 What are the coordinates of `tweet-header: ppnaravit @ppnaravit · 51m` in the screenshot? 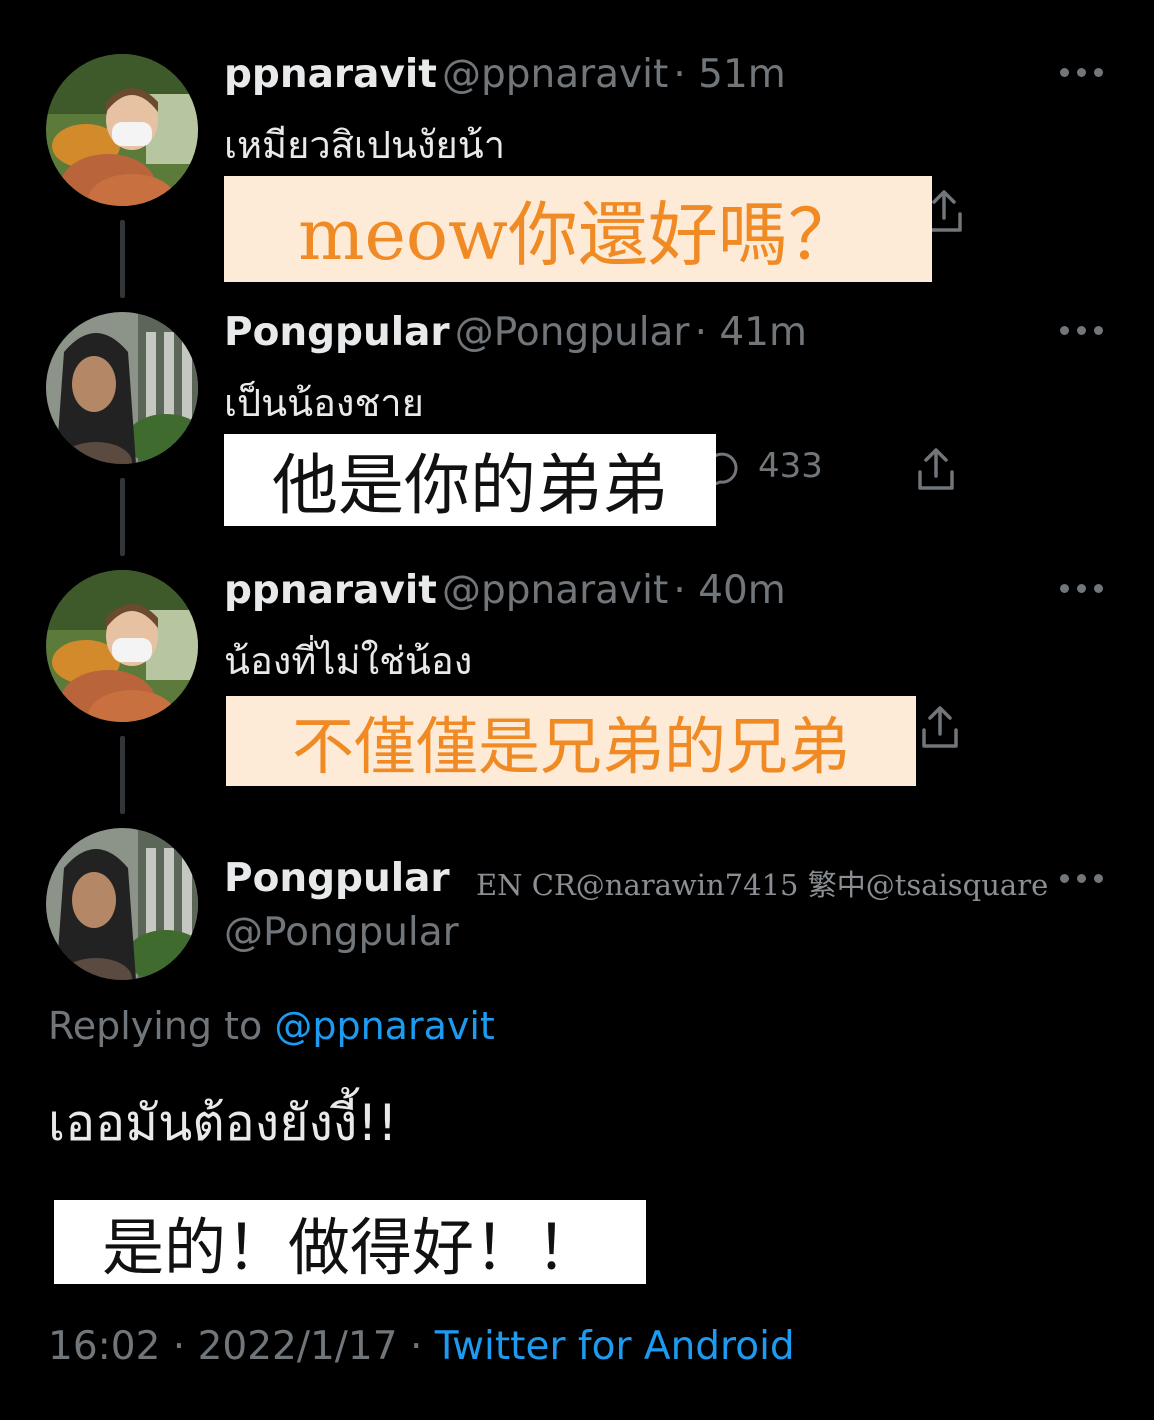 It's located at (505, 74).